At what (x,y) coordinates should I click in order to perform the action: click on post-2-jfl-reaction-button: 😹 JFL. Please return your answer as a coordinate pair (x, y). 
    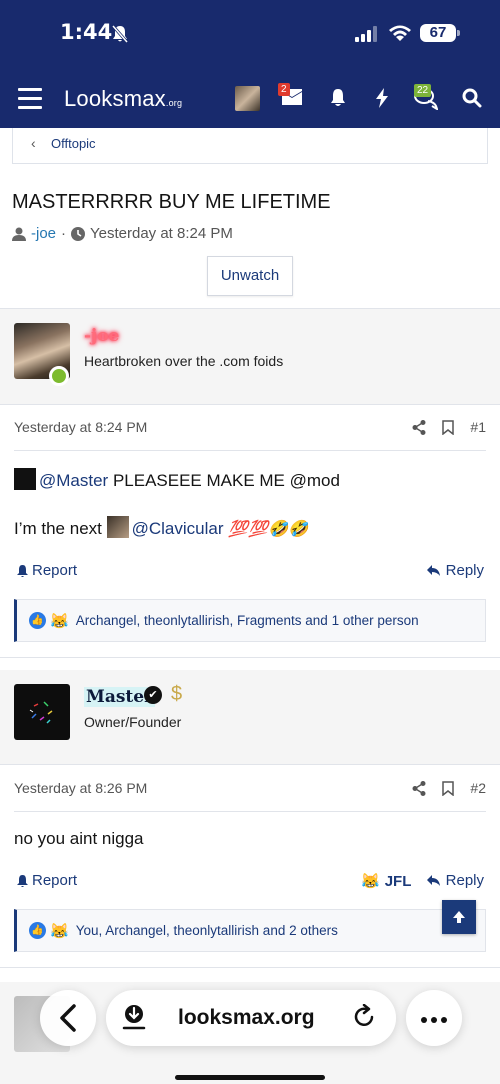
    Looking at the image, I should click on (386, 881).